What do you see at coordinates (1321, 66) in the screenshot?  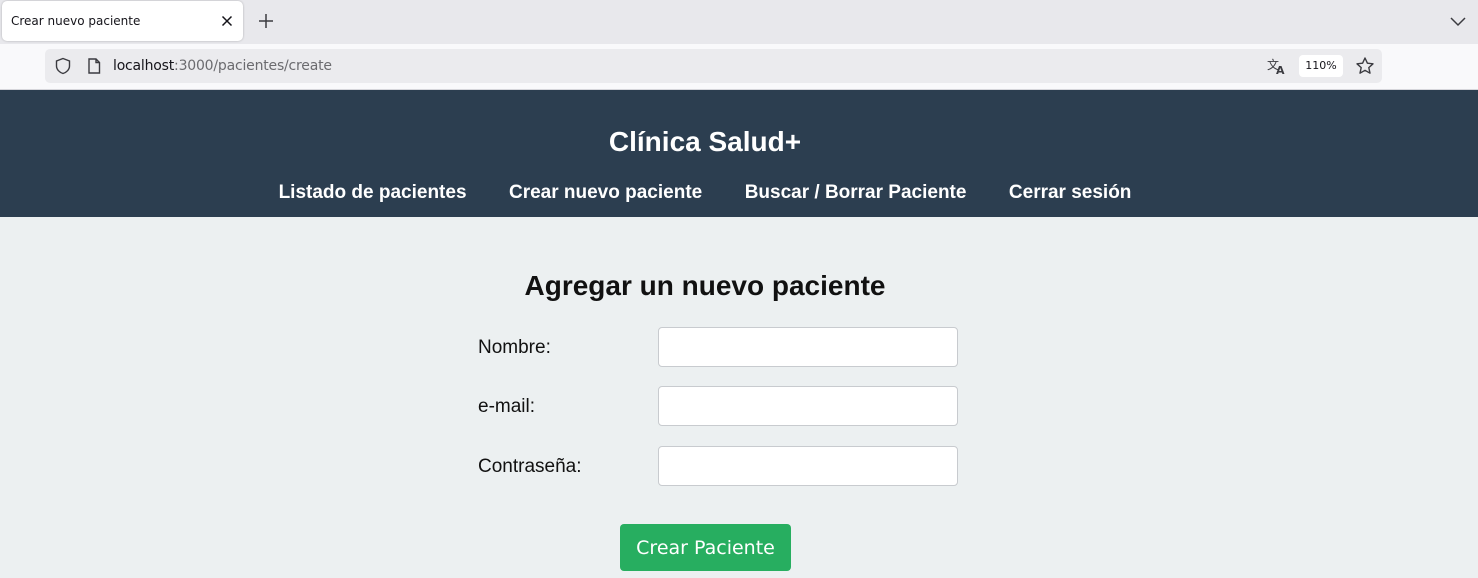 I see `zoom-level: 110%` at bounding box center [1321, 66].